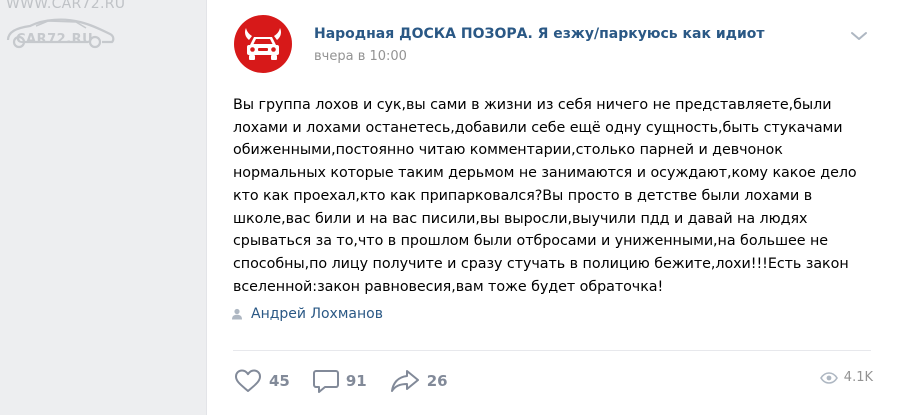  Describe the element at coordinates (552, 350) in the screenshot. I see `divider` at that location.